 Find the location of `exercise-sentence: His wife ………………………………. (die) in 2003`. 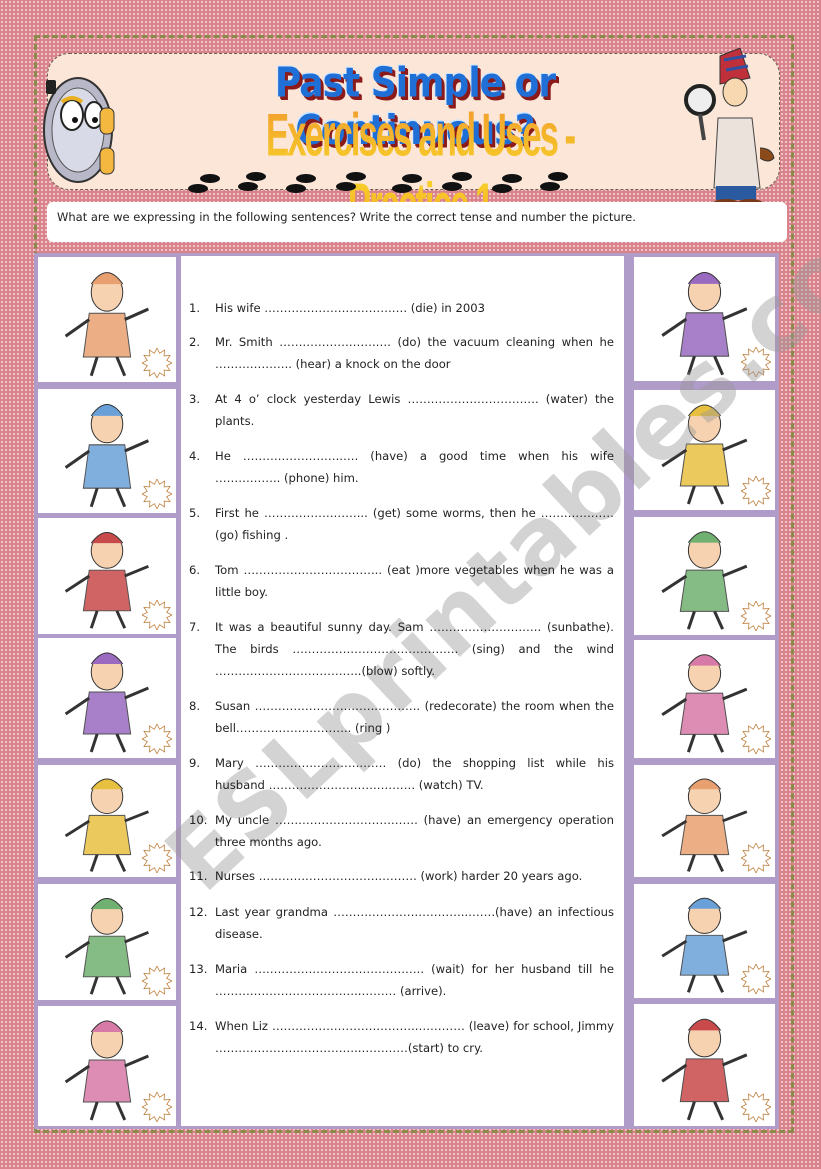

exercise-sentence: His wife ………………………………. (die) in 2003 is located at coordinates (414, 308).